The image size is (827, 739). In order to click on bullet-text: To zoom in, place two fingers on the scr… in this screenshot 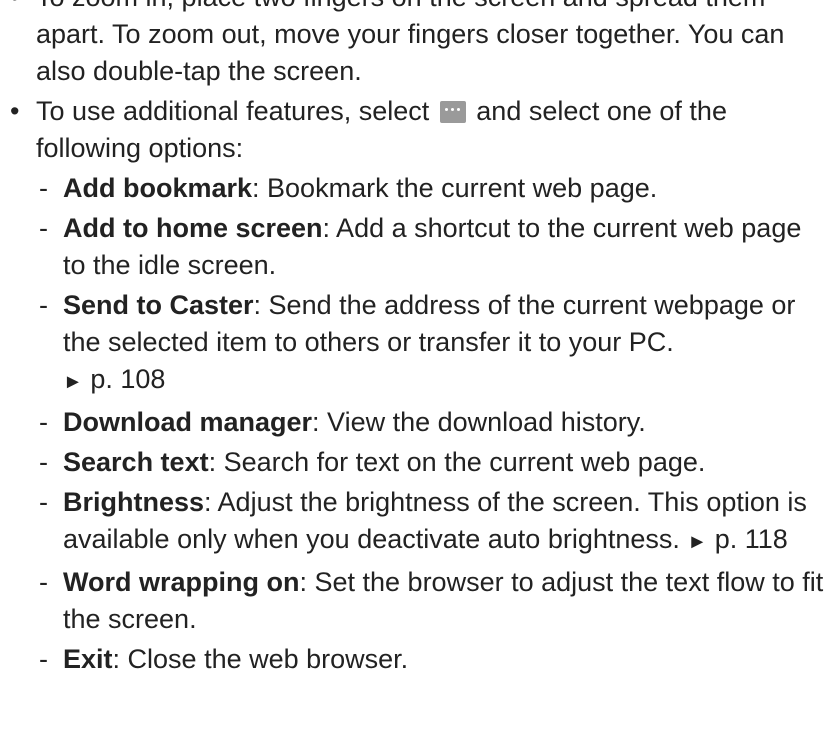, I will do `click(410, 43)`.